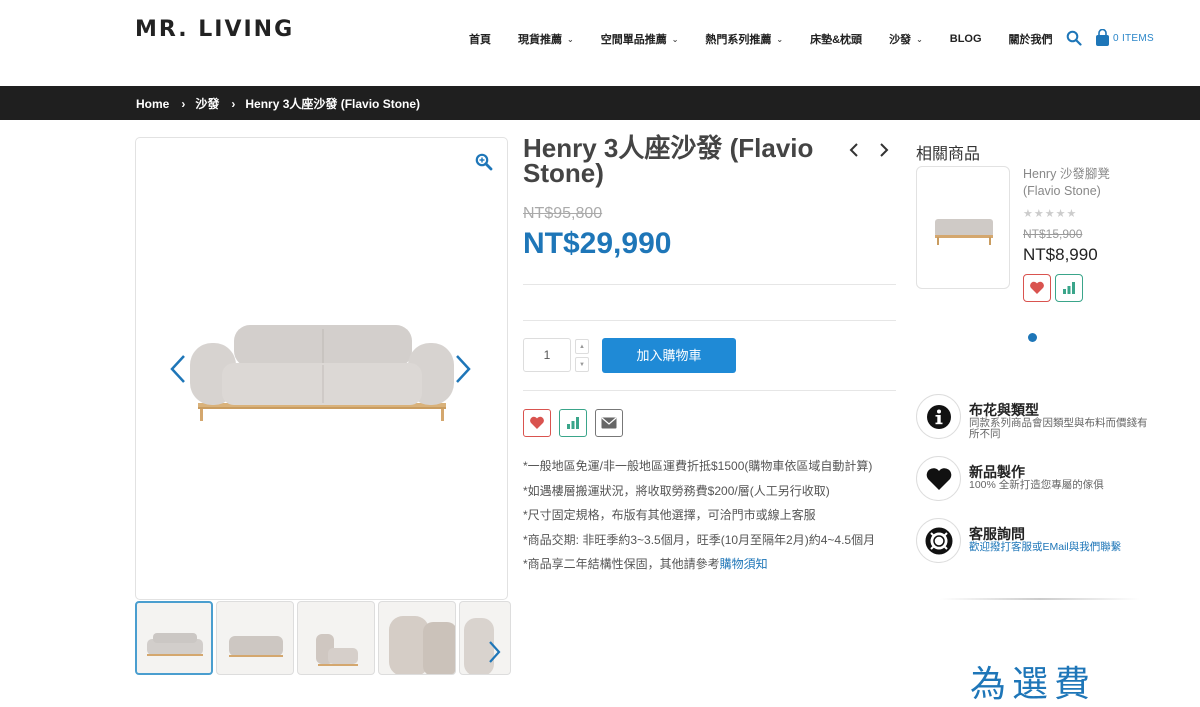  I want to click on zoom-icon, so click(484, 162).